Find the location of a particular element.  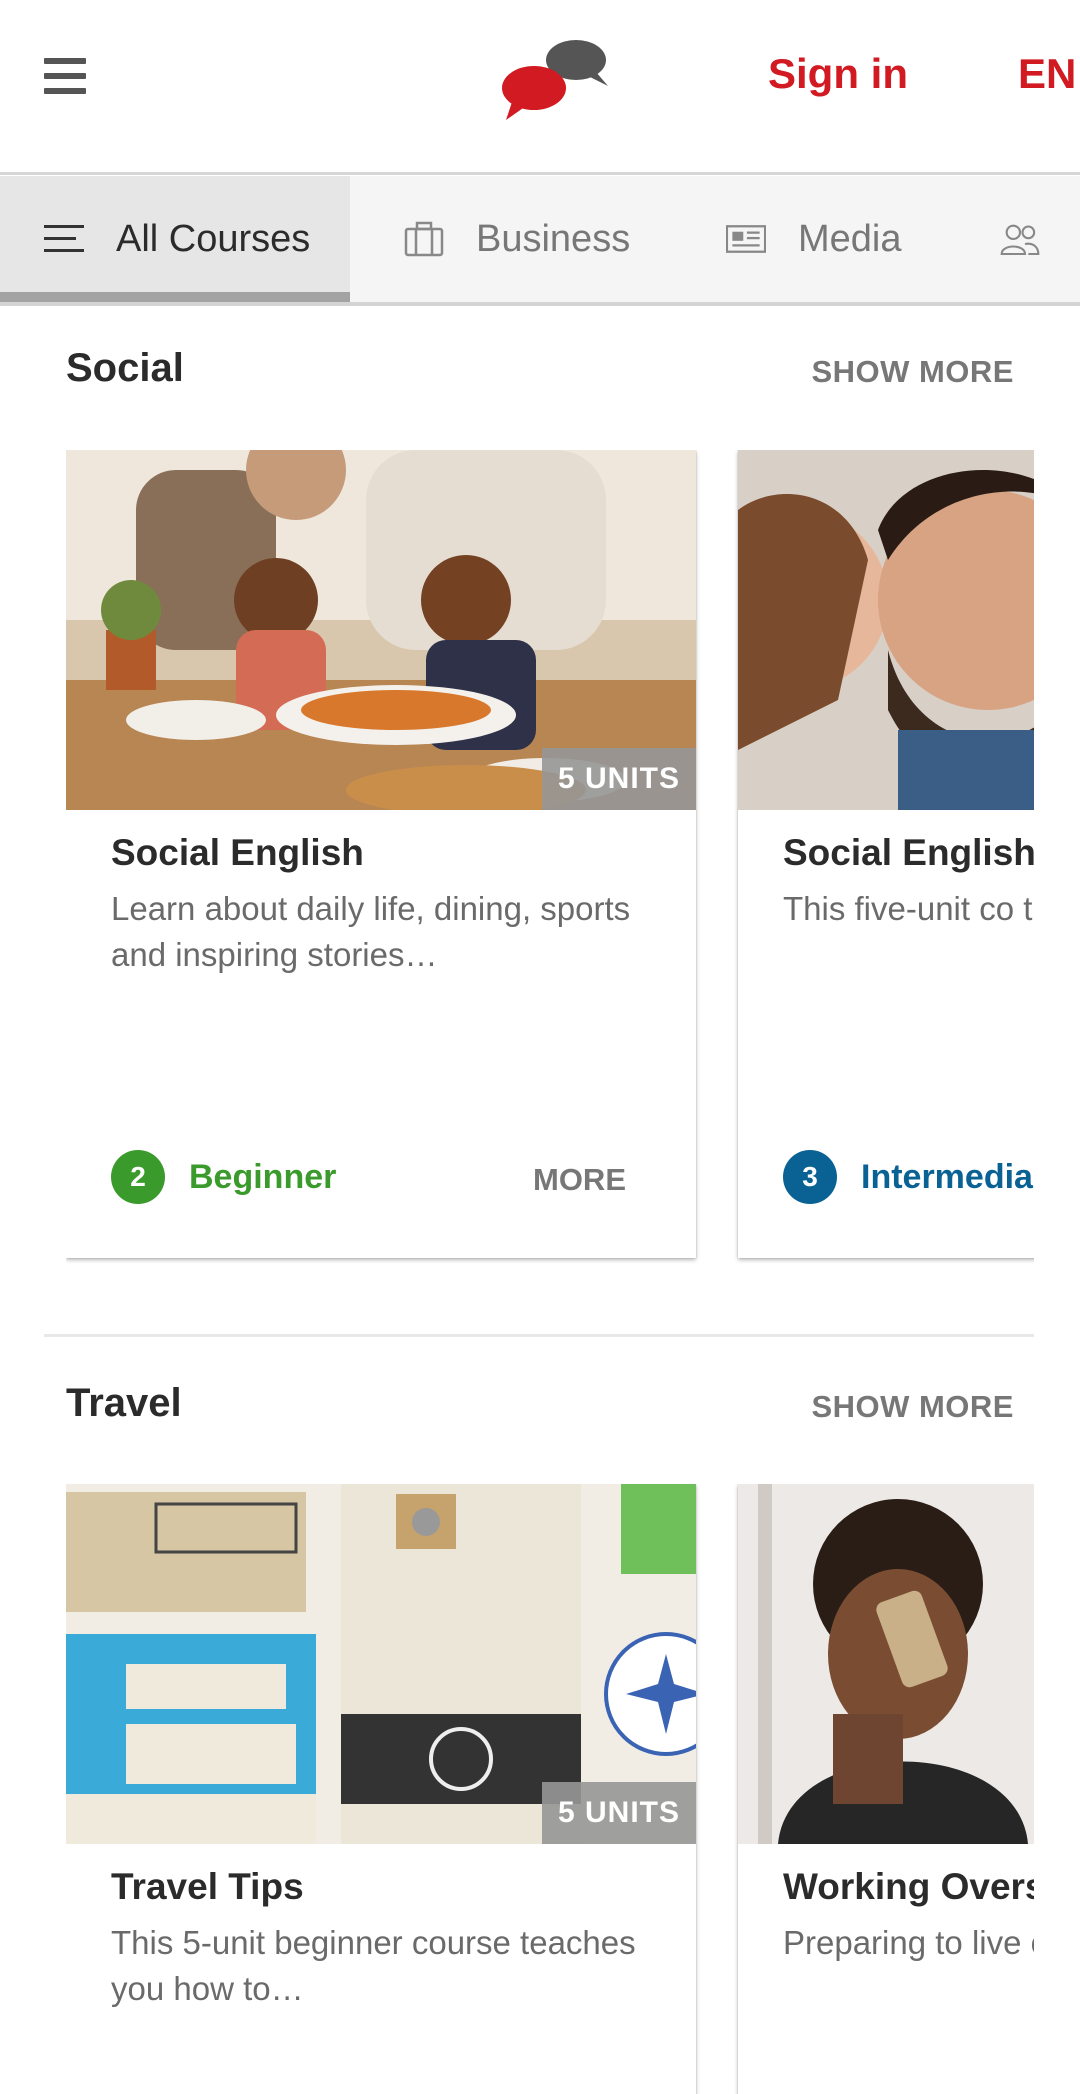

language-selector: EN is located at coordinates (1047, 74).